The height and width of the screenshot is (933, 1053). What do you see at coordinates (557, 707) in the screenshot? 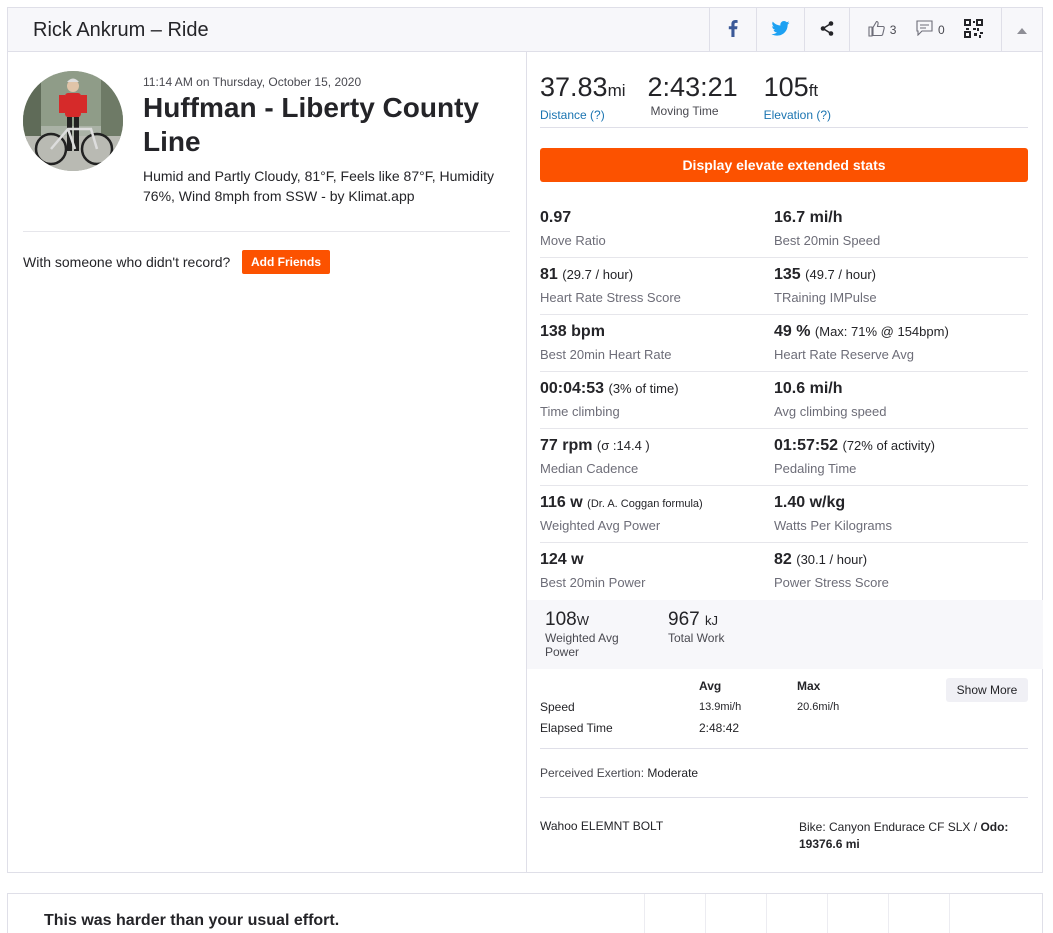
I see `speed-label: Speed` at bounding box center [557, 707].